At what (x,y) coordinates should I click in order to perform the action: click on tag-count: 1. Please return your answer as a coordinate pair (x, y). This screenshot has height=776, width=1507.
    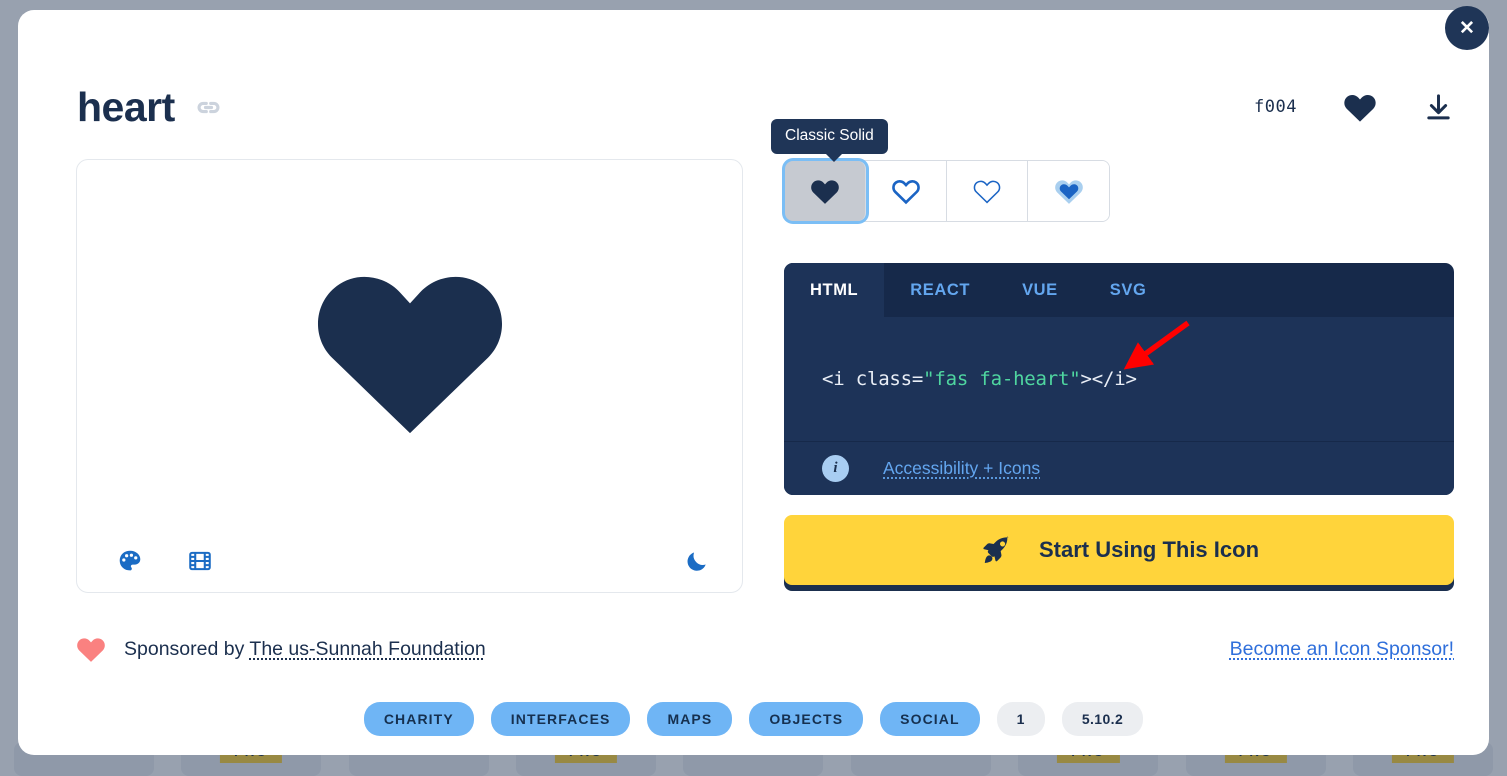
    Looking at the image, I should click on (1020, 719).